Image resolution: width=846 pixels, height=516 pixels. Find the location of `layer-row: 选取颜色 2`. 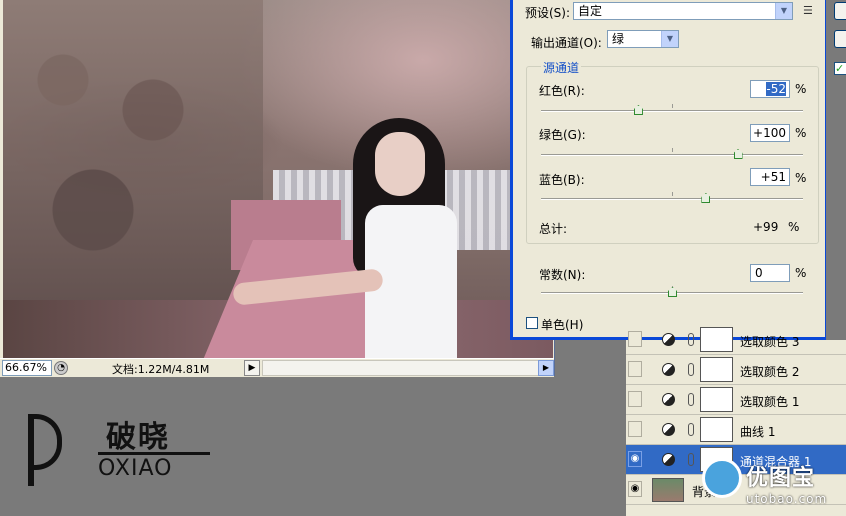

layer-row: 选取颜色 2 is located at coordinates (736, 370).